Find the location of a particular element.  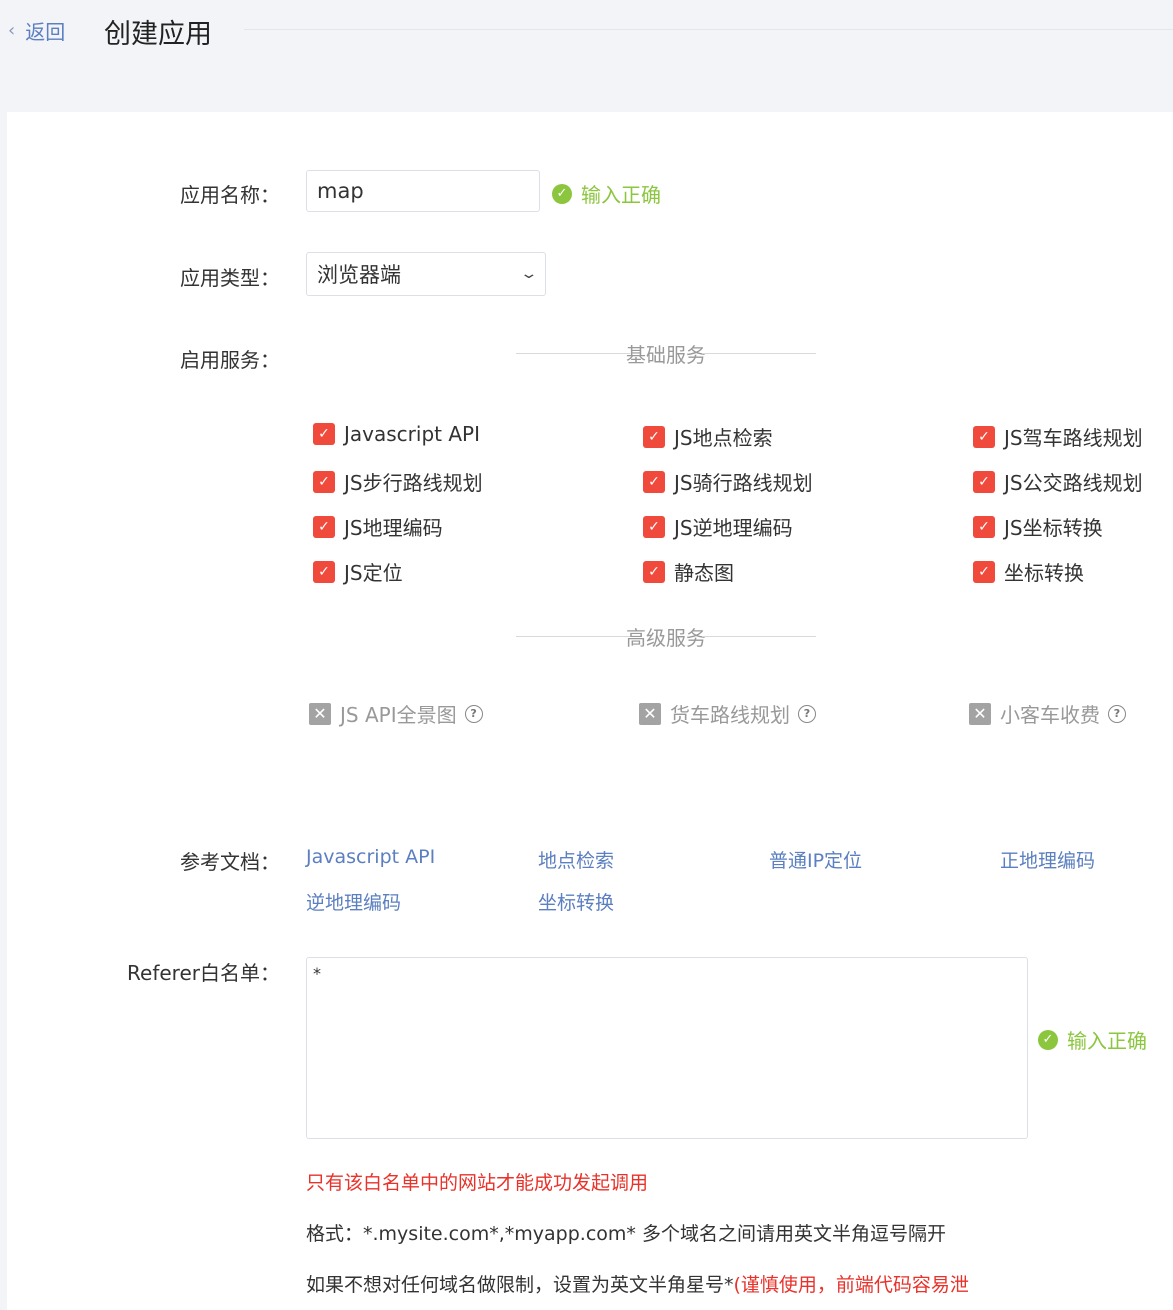

basic-service-checkbox: ✓ JS定位 is located at coordinates (358, 571).